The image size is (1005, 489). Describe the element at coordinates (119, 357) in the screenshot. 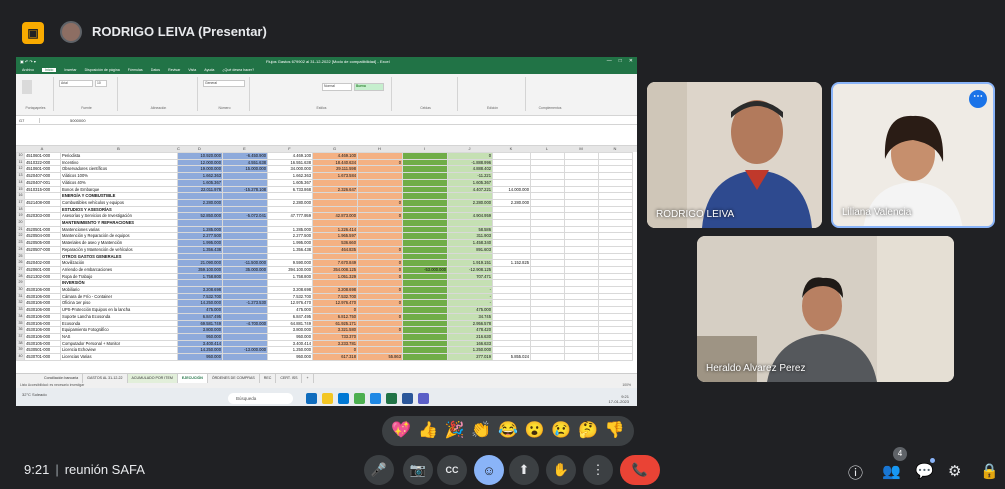

I see `cell-b: Licencias Varias` at that location.